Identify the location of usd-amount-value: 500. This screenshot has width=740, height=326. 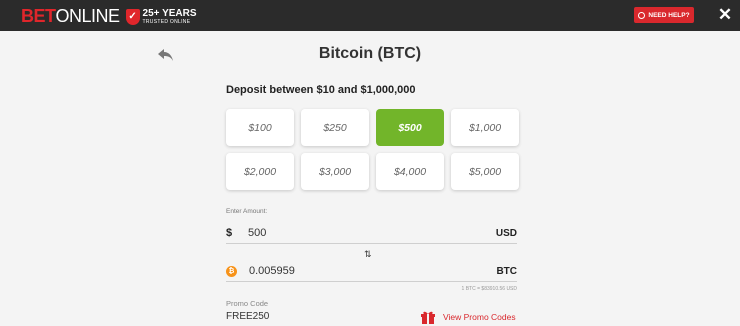
(372, 233).